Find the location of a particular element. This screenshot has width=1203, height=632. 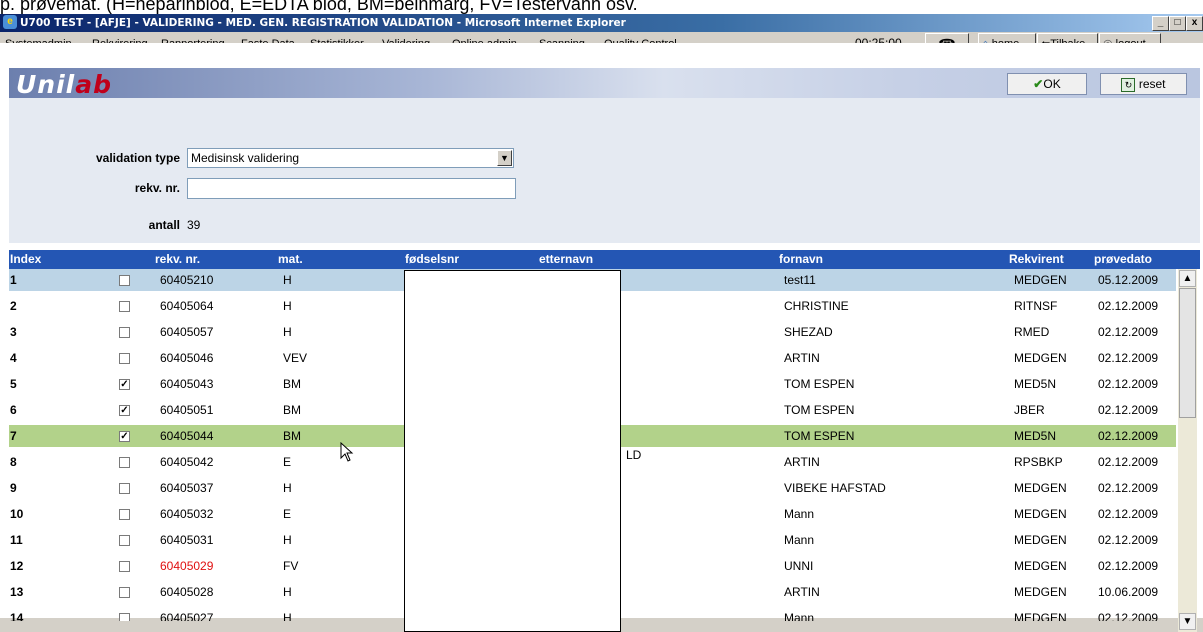

col-rekv-nr: rekv. nr. is located at coordinates (177, 259).